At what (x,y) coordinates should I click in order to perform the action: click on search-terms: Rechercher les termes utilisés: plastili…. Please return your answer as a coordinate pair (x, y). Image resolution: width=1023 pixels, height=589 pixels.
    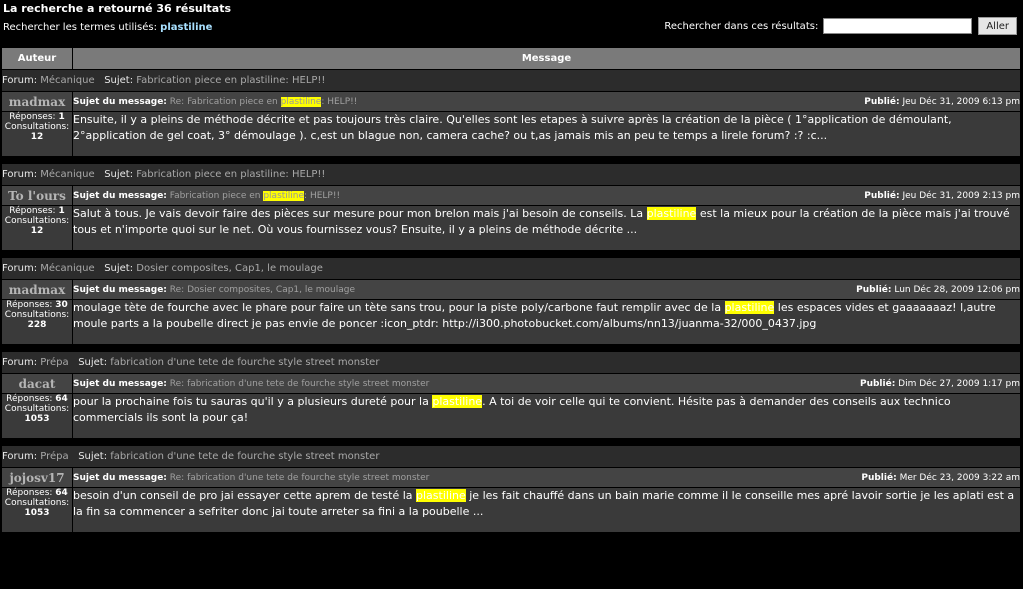
    Looking at the image, I should click on (107, 27).